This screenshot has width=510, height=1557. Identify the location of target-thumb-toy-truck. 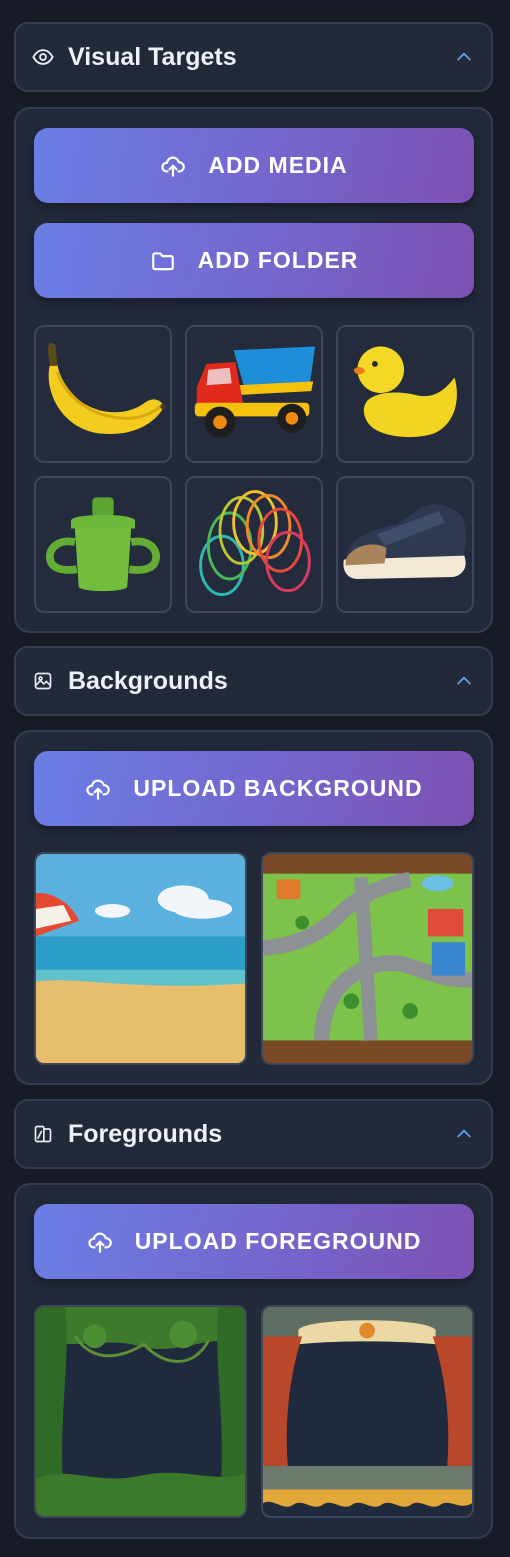
(254, 394).